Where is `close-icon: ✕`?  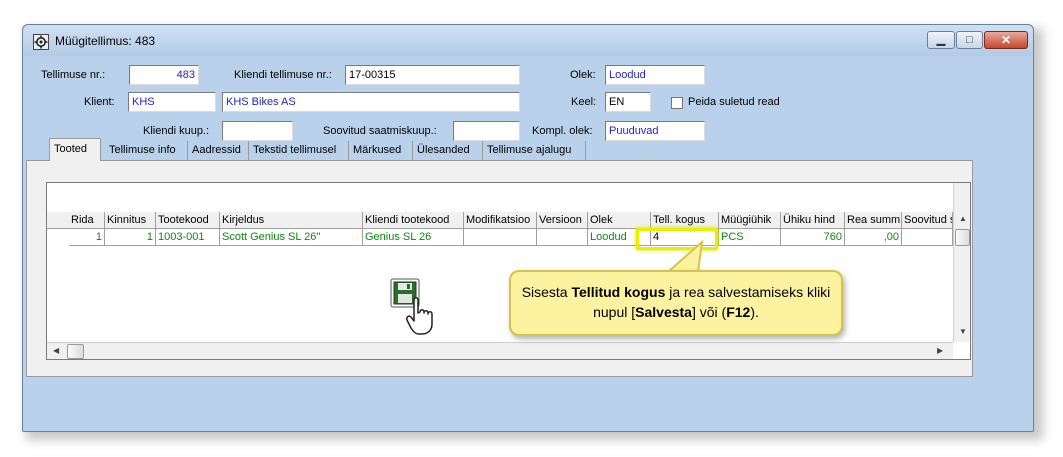 close-icon: ✕ is located at coordinates (1006, 40).